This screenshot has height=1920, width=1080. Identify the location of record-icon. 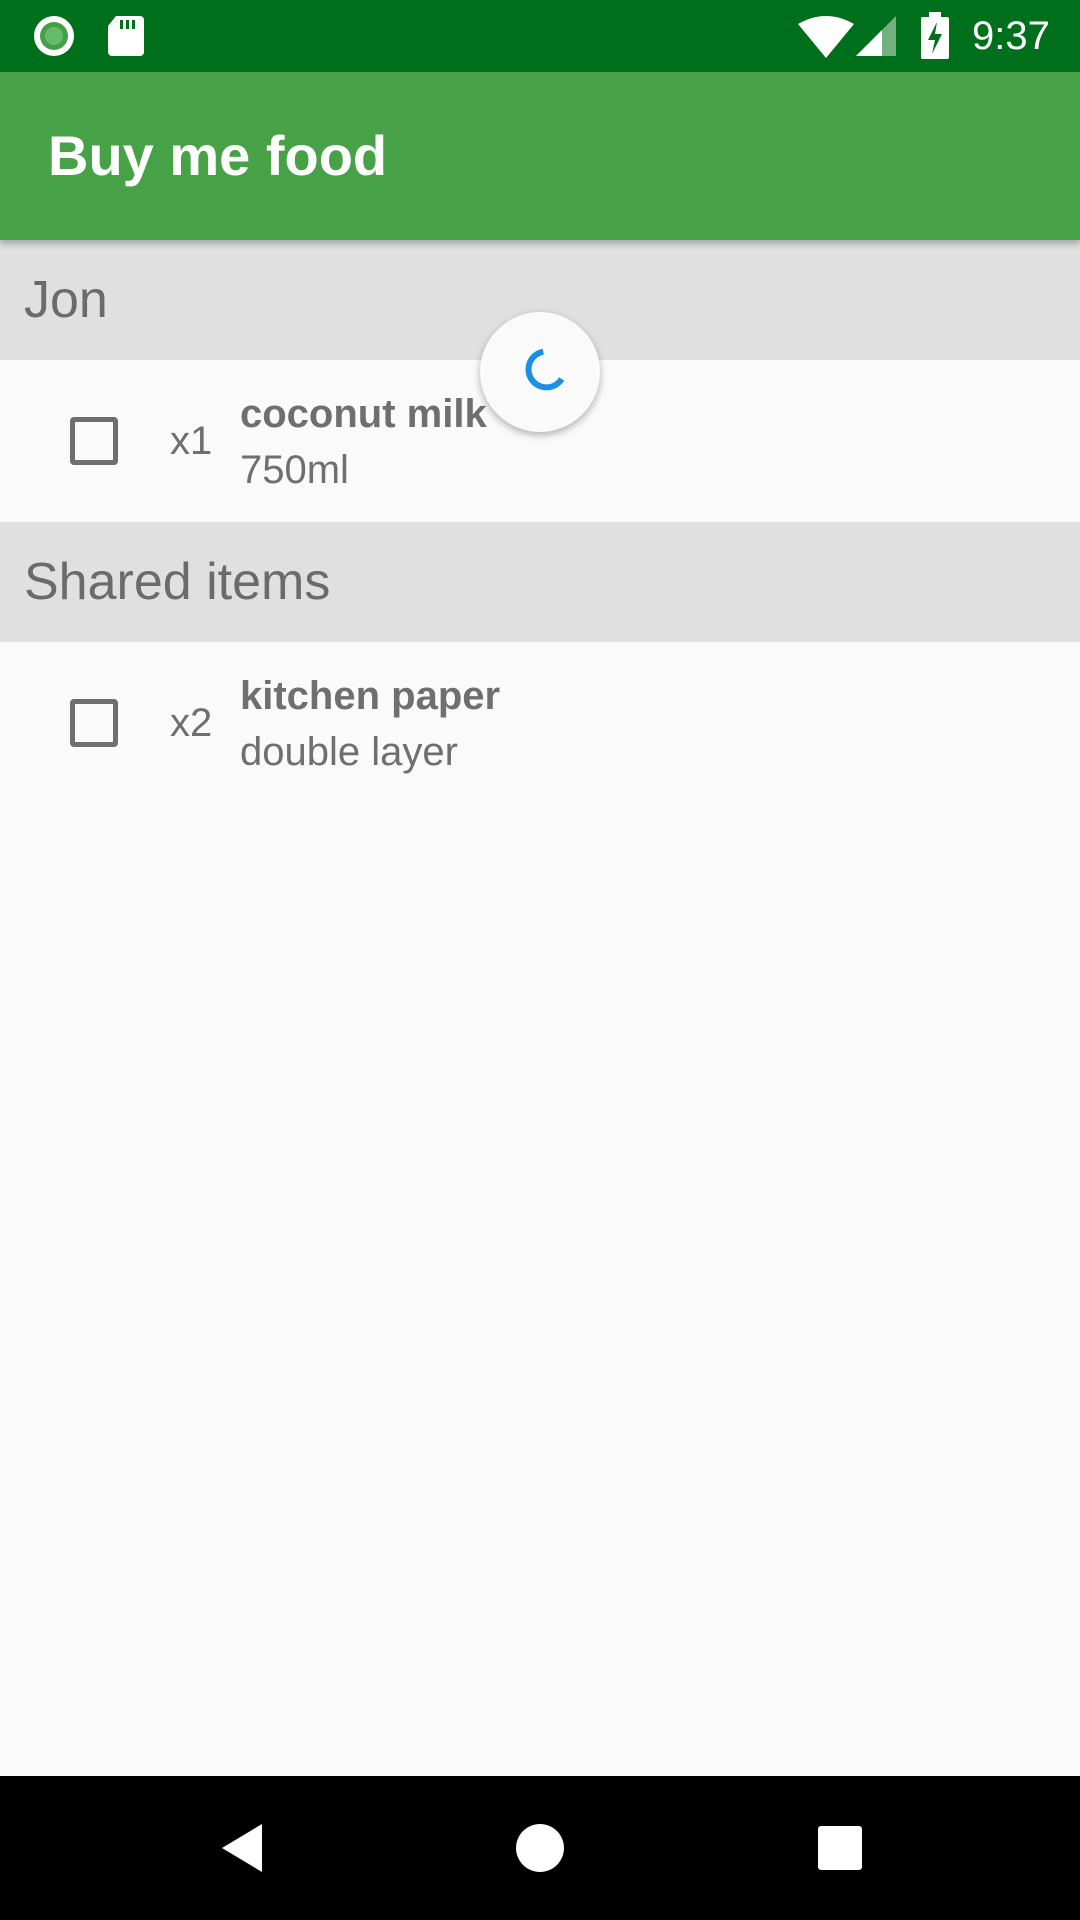
(54, 36).